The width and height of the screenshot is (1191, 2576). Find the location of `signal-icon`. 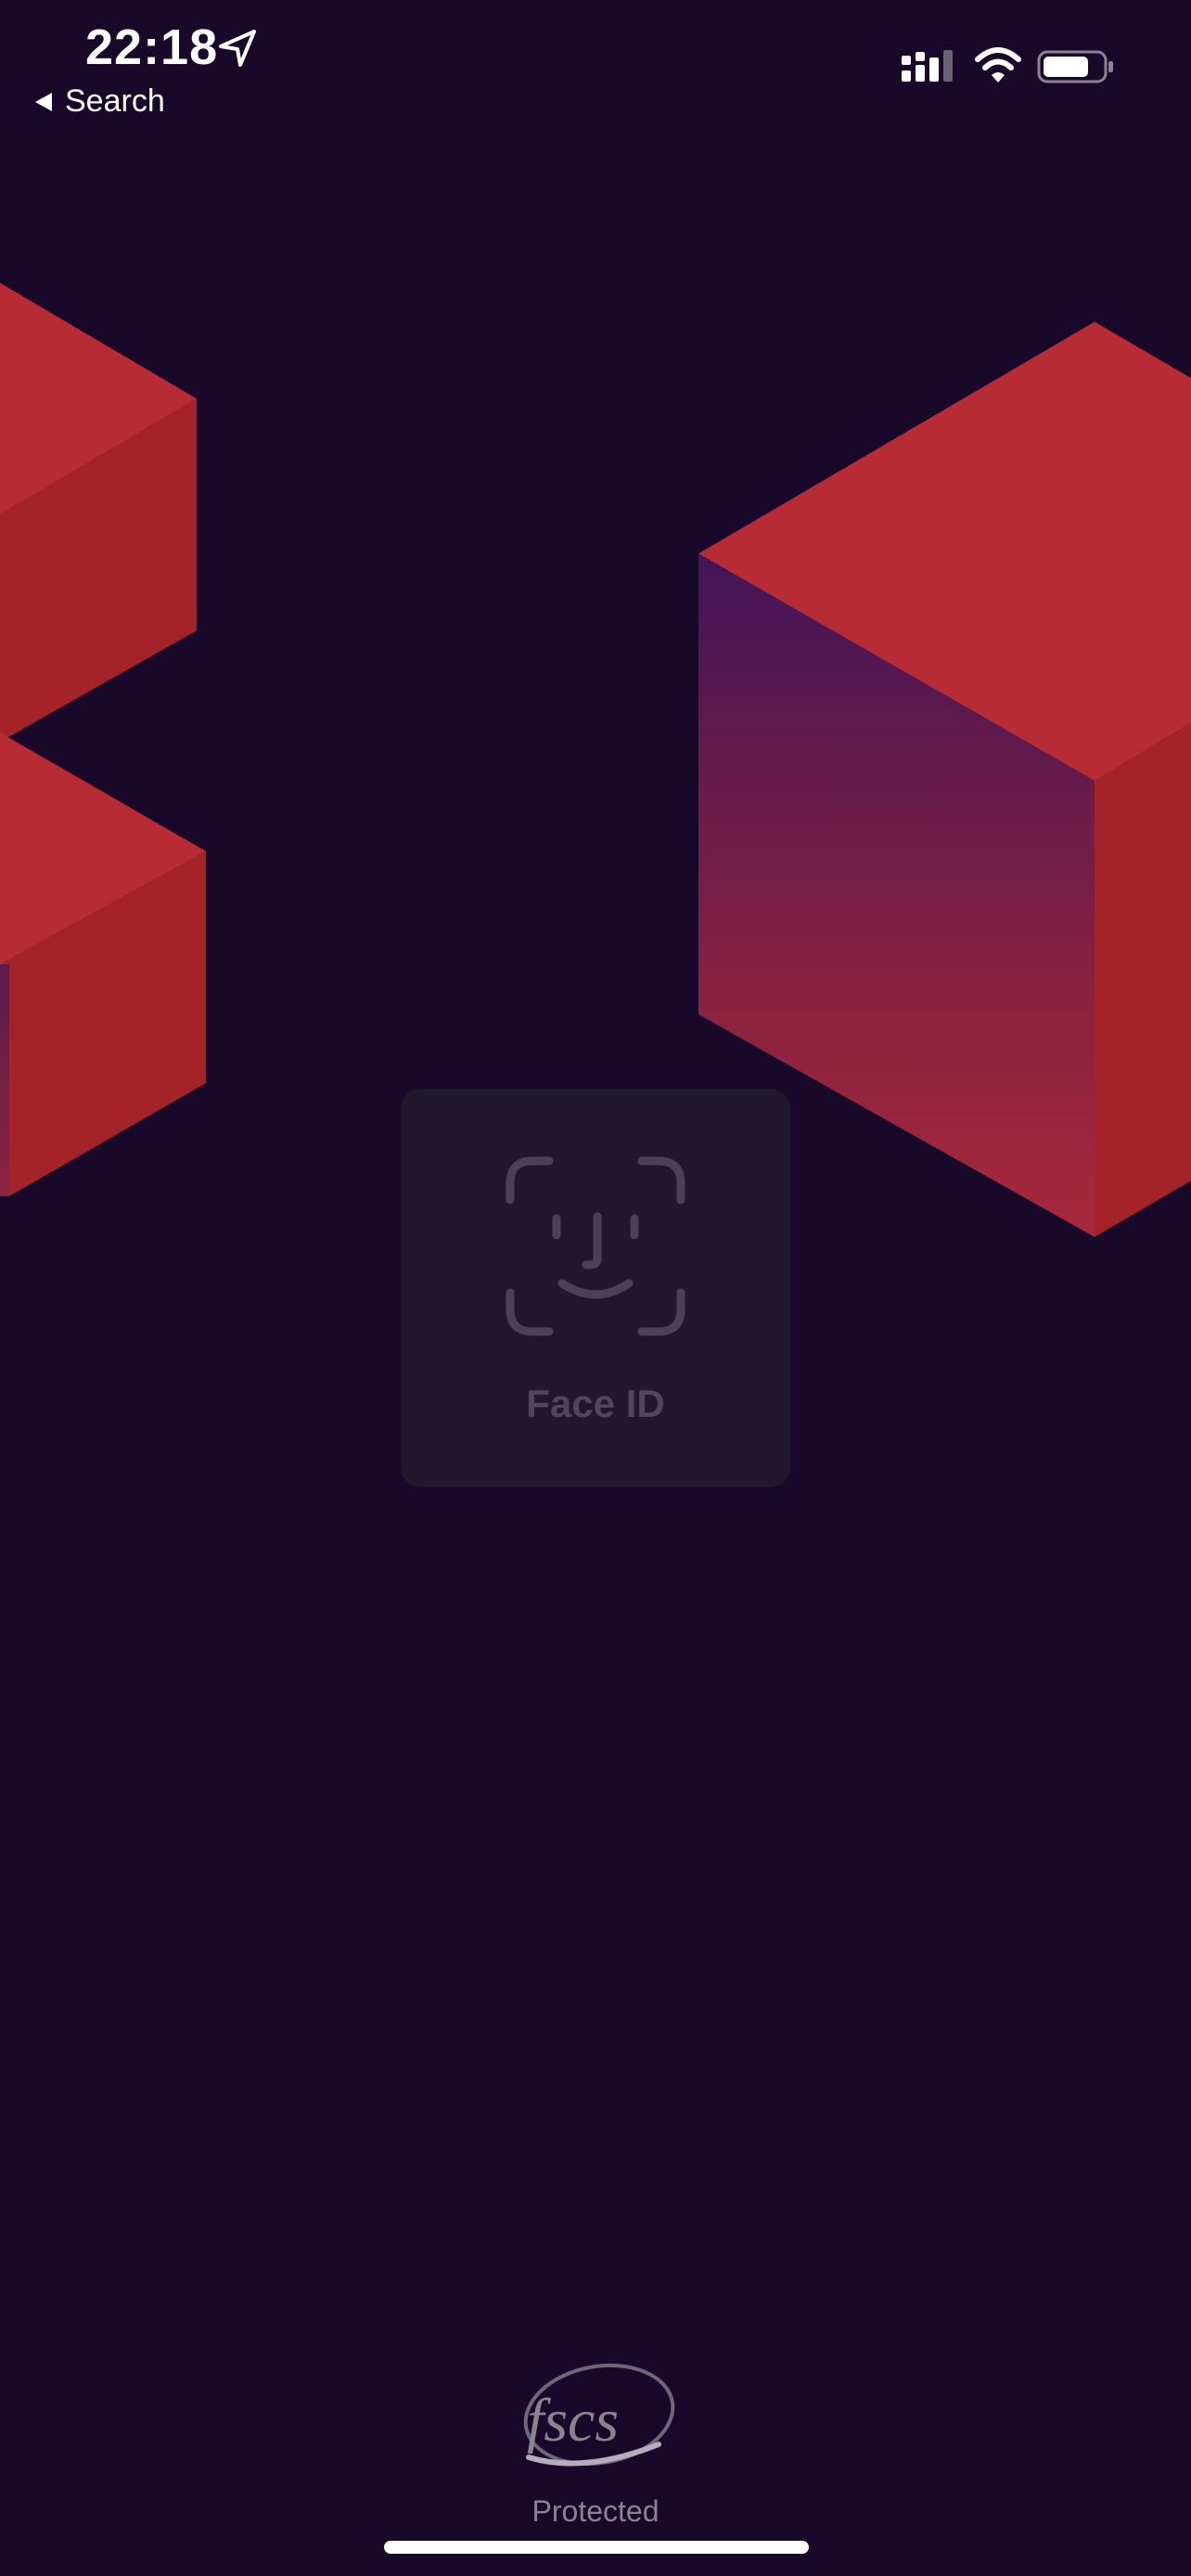

signal-icon is located at coordinates (927, 66).